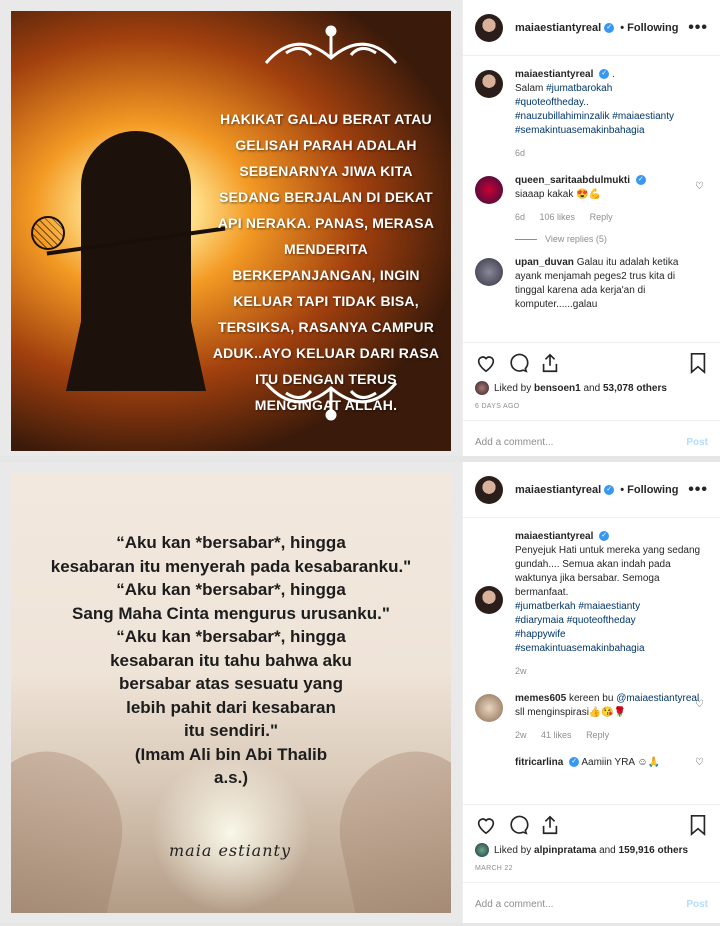 The height and width of the screenshot is (926, 720). Describe the element at coordinates (609, 735) in the screenshot. I see `comment-meta: 2w 41 likes Reply` at that location.